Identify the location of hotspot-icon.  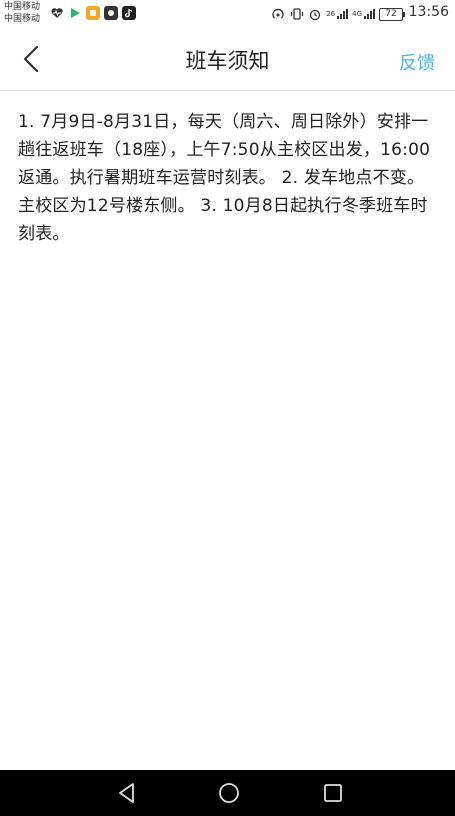
(278, 14).